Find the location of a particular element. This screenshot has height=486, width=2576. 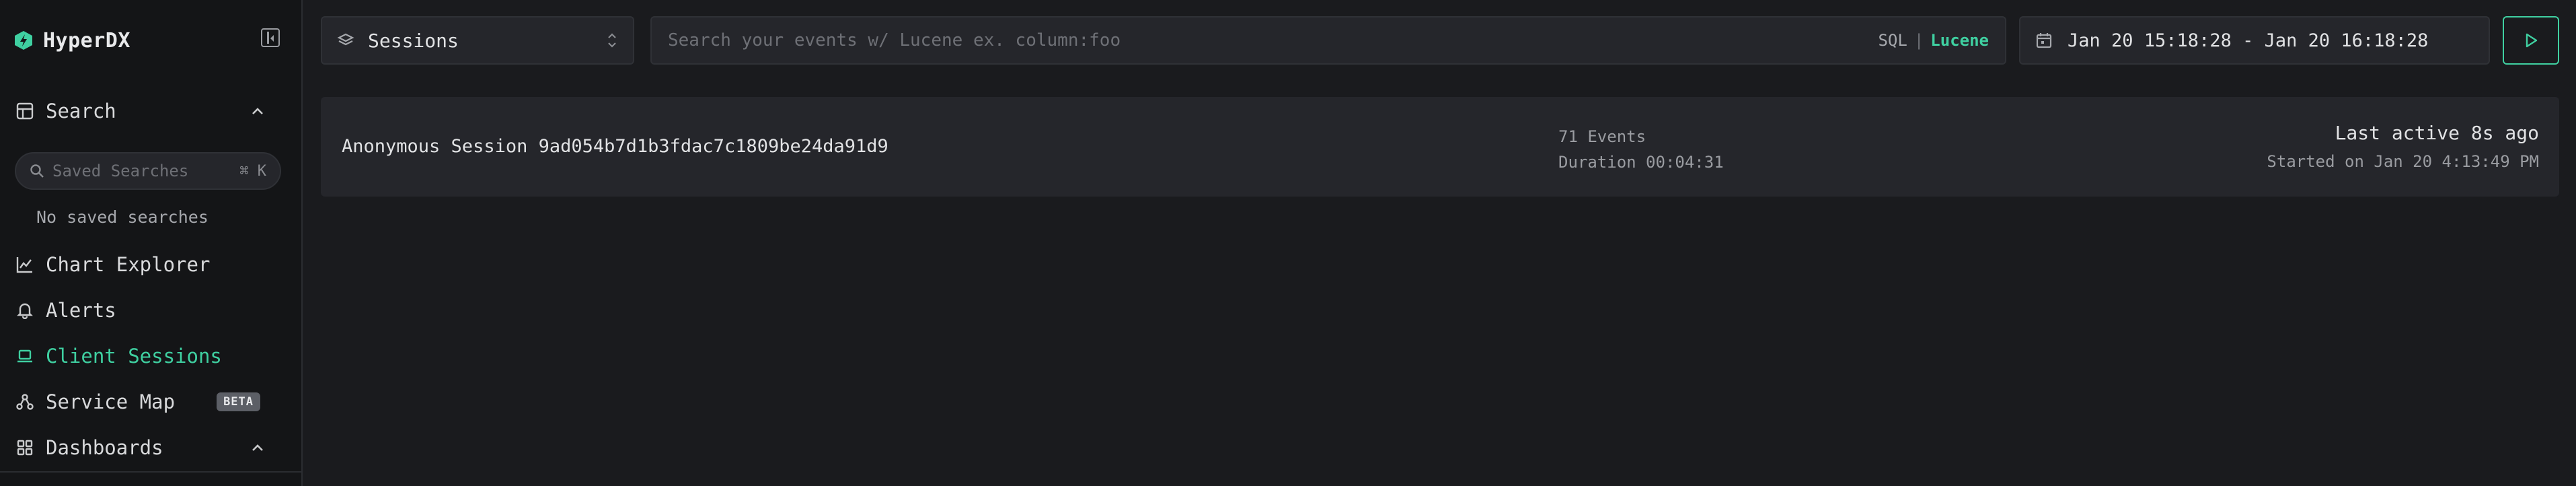

time-range-value: Jan 20 15:18:28 - Jan 20 16:18:28 is located at coordinates (2248, 40).